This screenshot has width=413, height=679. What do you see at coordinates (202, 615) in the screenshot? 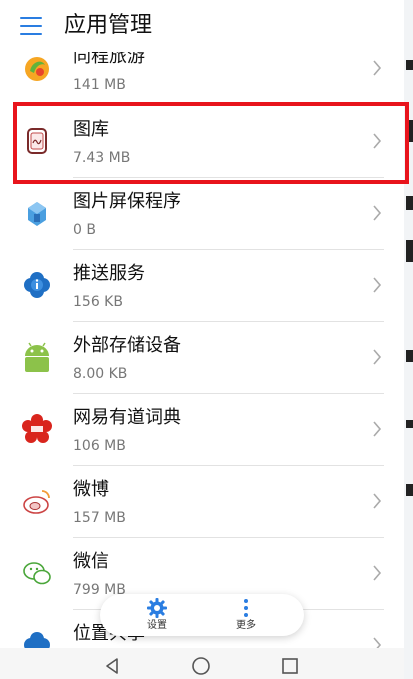
I see `floating-action-bar: 设置 更多` at bounding box center [202, 615].